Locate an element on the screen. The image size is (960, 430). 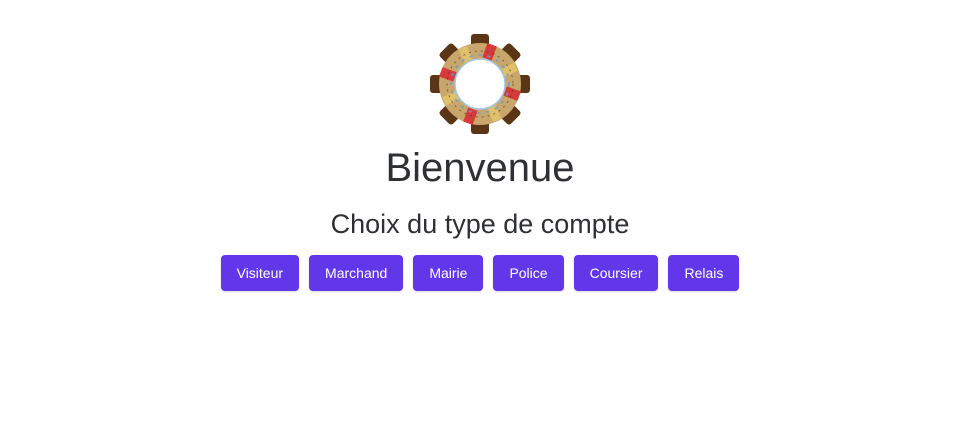
page-subtitle: Choix du type de compte is located at coordinates (480, 224).